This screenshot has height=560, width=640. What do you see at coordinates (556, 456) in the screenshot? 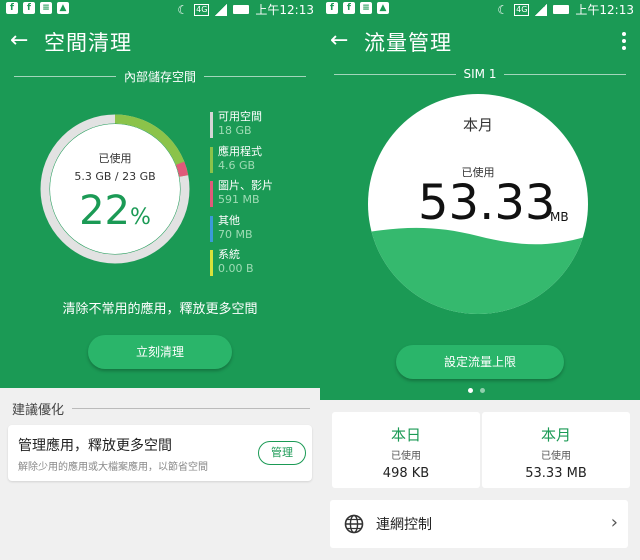
I see `month-used-label: 已使用` at bounding box center [556, 456].